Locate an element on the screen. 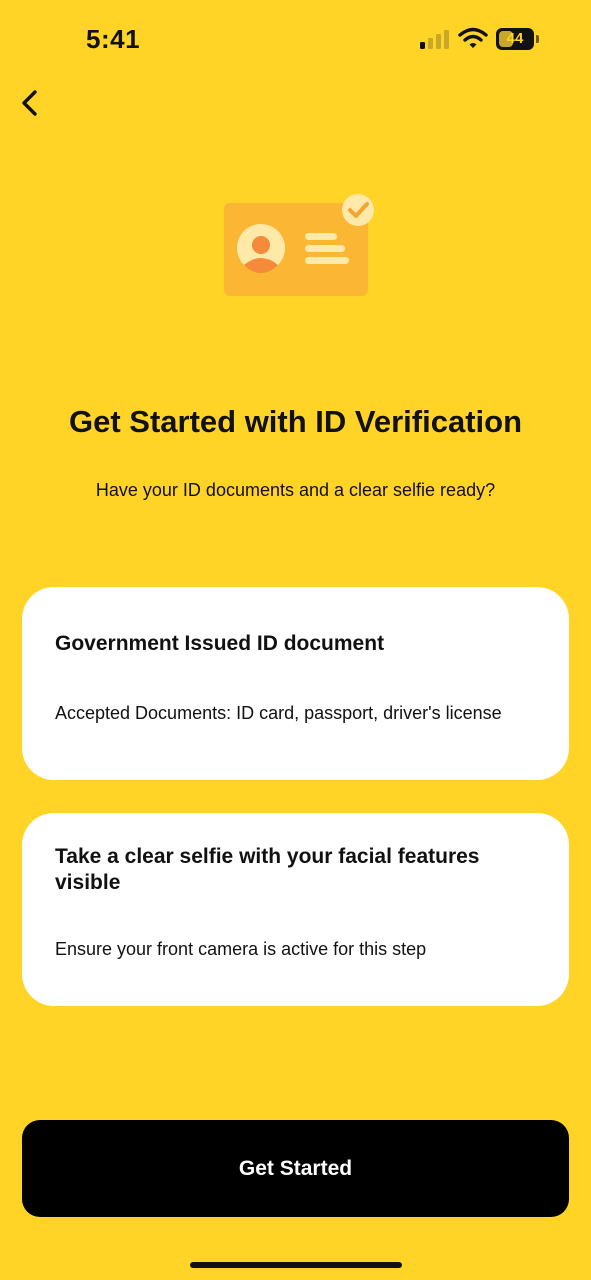 The height and width of the screenshot is (1280, 591). requirement-title: Government Issued ID document is located at coordinates (220, 643).